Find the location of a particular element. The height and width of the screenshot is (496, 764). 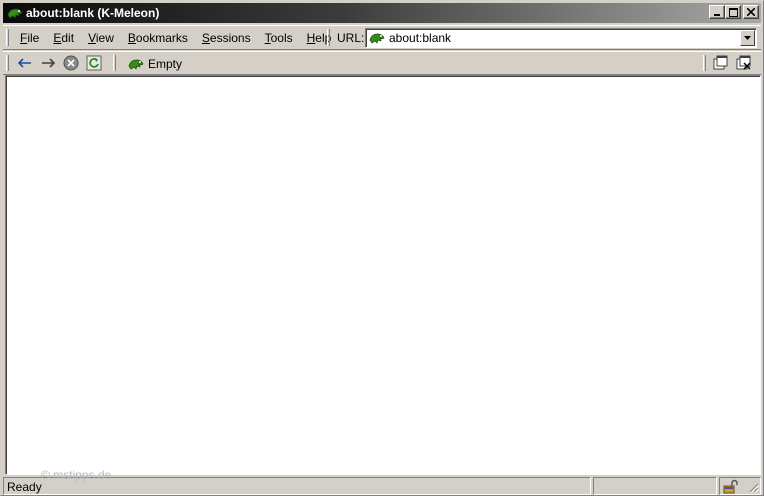

maximize-icon is located at coordinates (733, 12).